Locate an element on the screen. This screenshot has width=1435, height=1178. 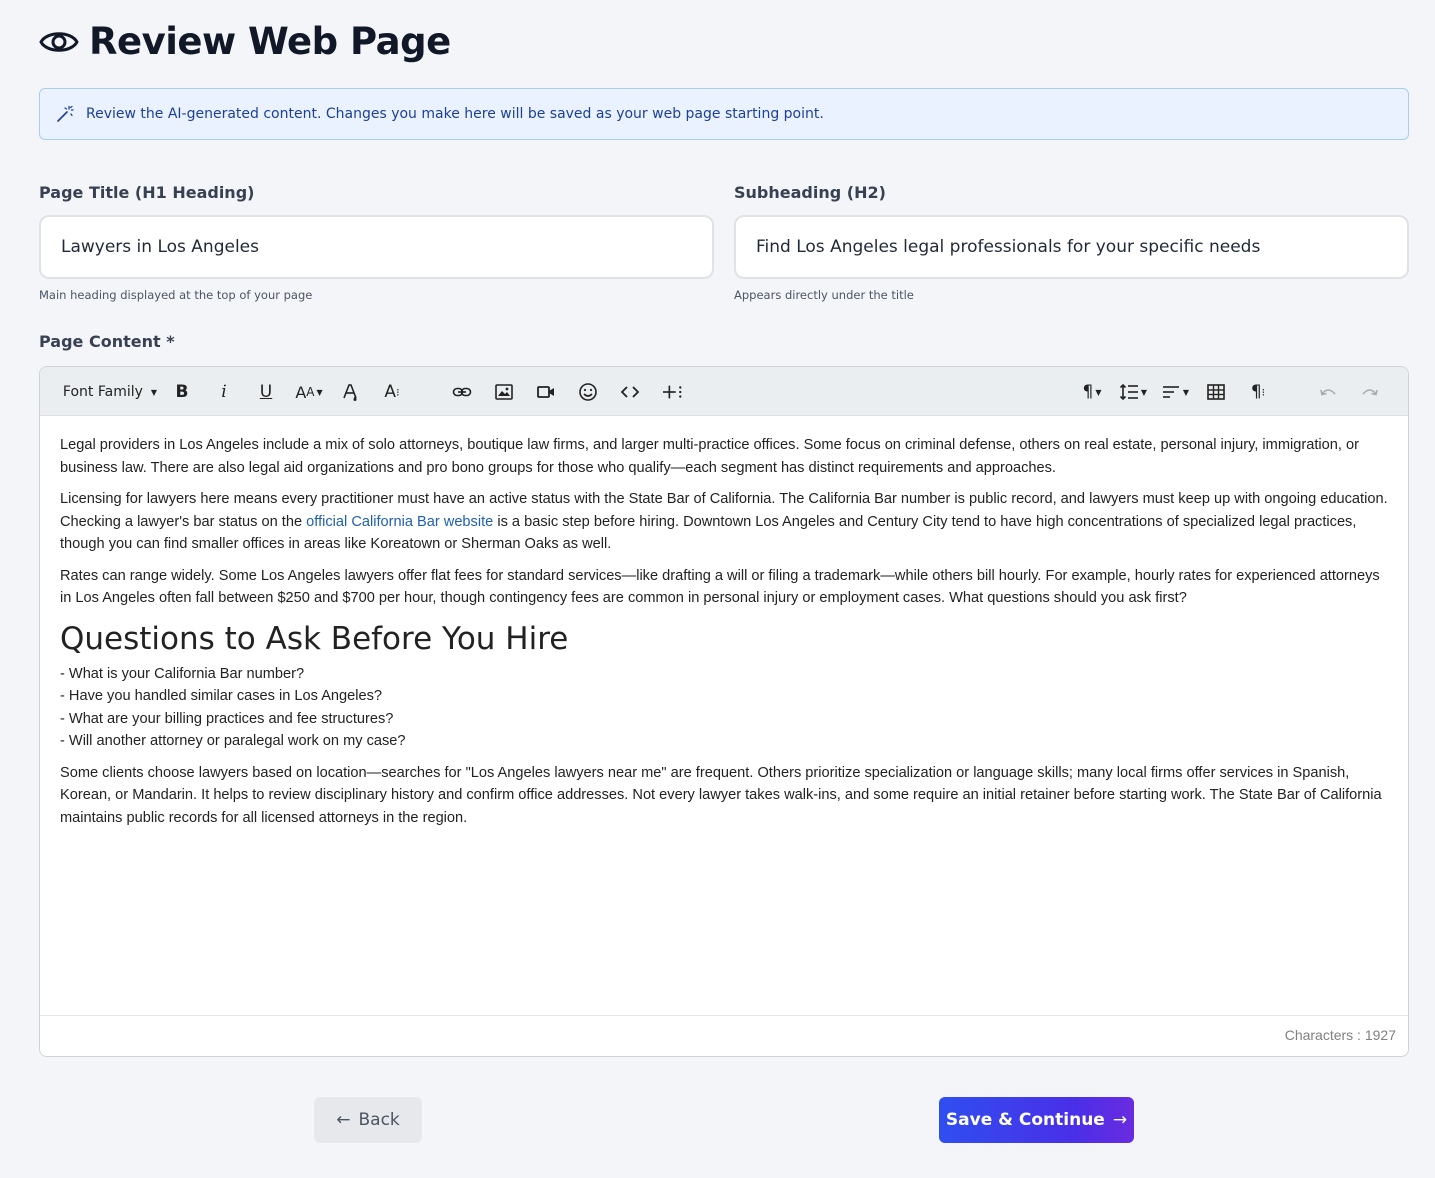
arrow-left-icon: ← is located at coordinates (343, 1120).